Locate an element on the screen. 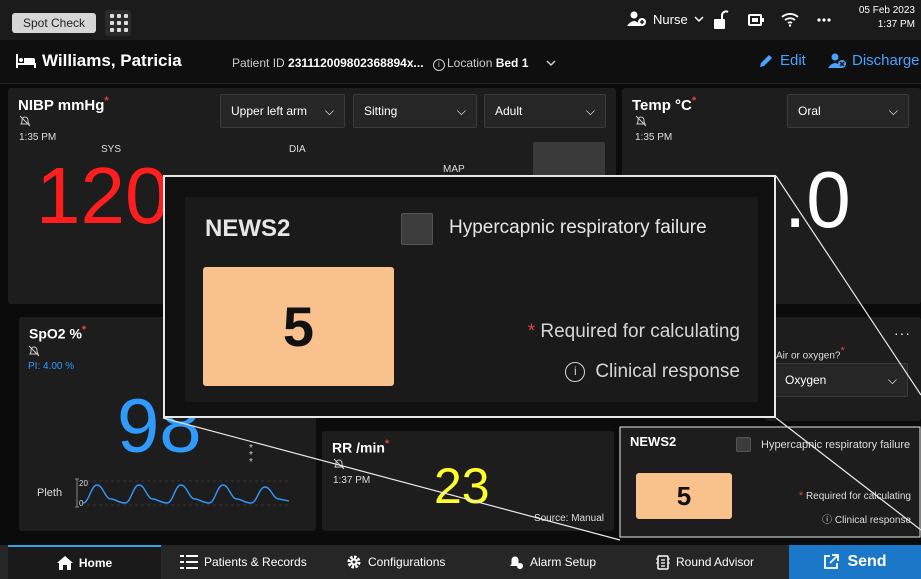 This screenshot has height=579, width=921. nav-patients-label: Patients & Records is located at coordinates (255, 562).